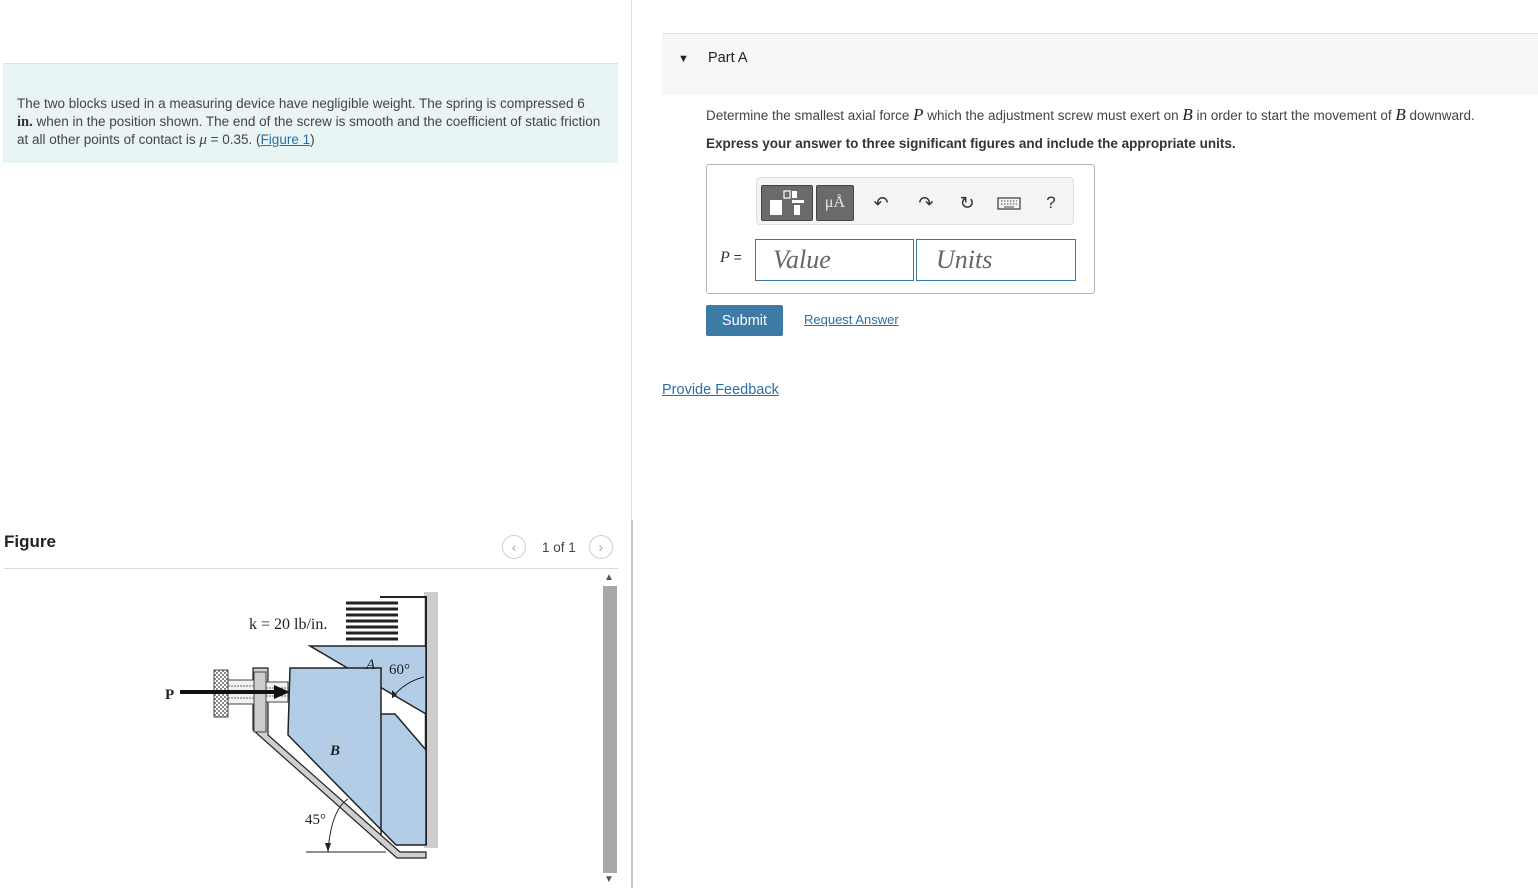 The height and width of the screenshot is (888, 1538). Describe the element at coordinates (609, 880) in the screenshot. I see `scroll-down-icon: ▼` at that location.